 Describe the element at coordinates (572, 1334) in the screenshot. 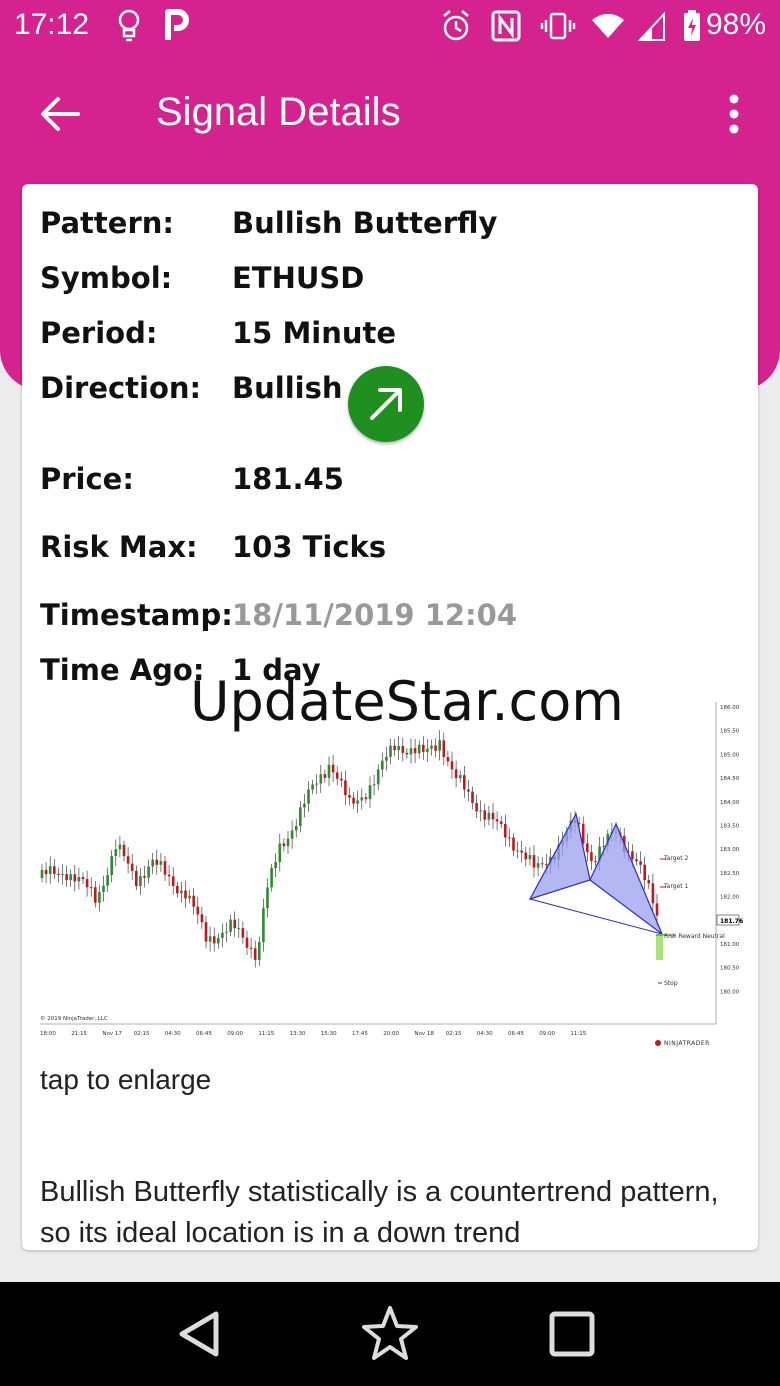

I see `square-recents-icon` at that location.